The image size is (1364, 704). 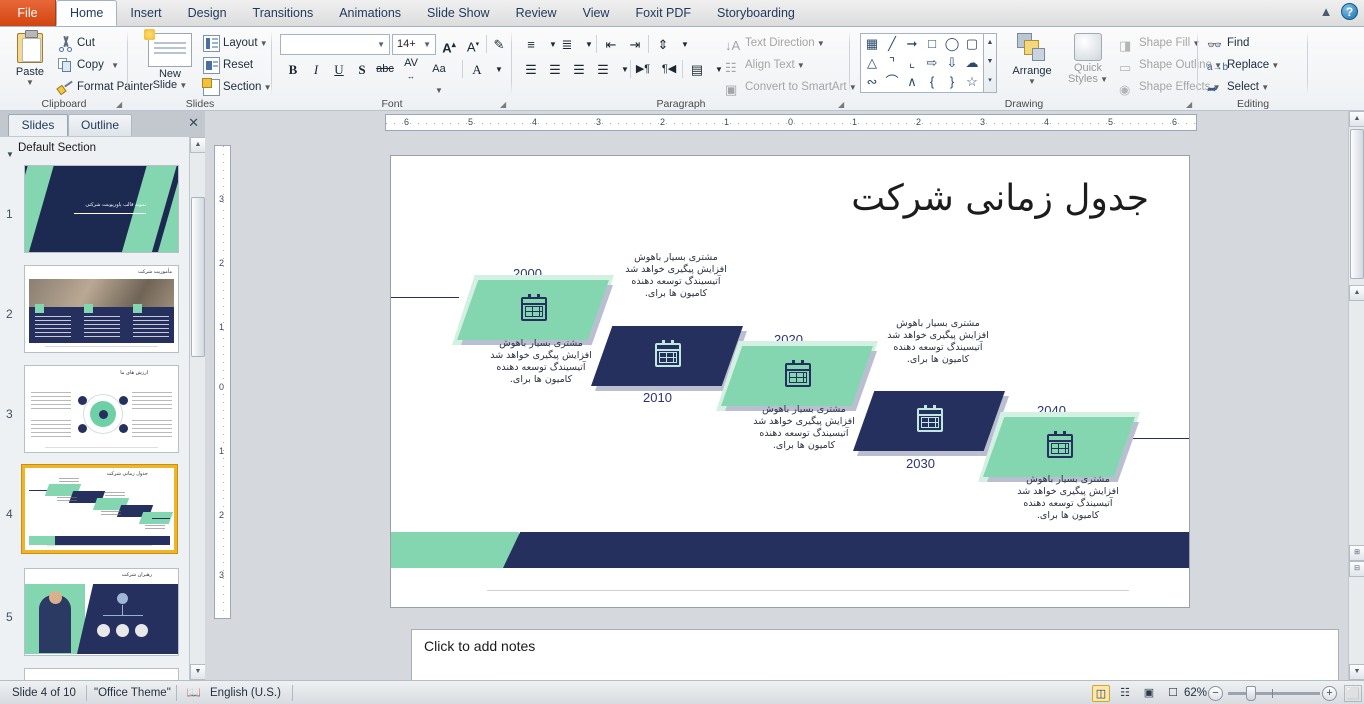 What do you see at coordinates (697, 69) in the screenshot?
I see `columns-button: ▤` at bounding box center [697, 69].